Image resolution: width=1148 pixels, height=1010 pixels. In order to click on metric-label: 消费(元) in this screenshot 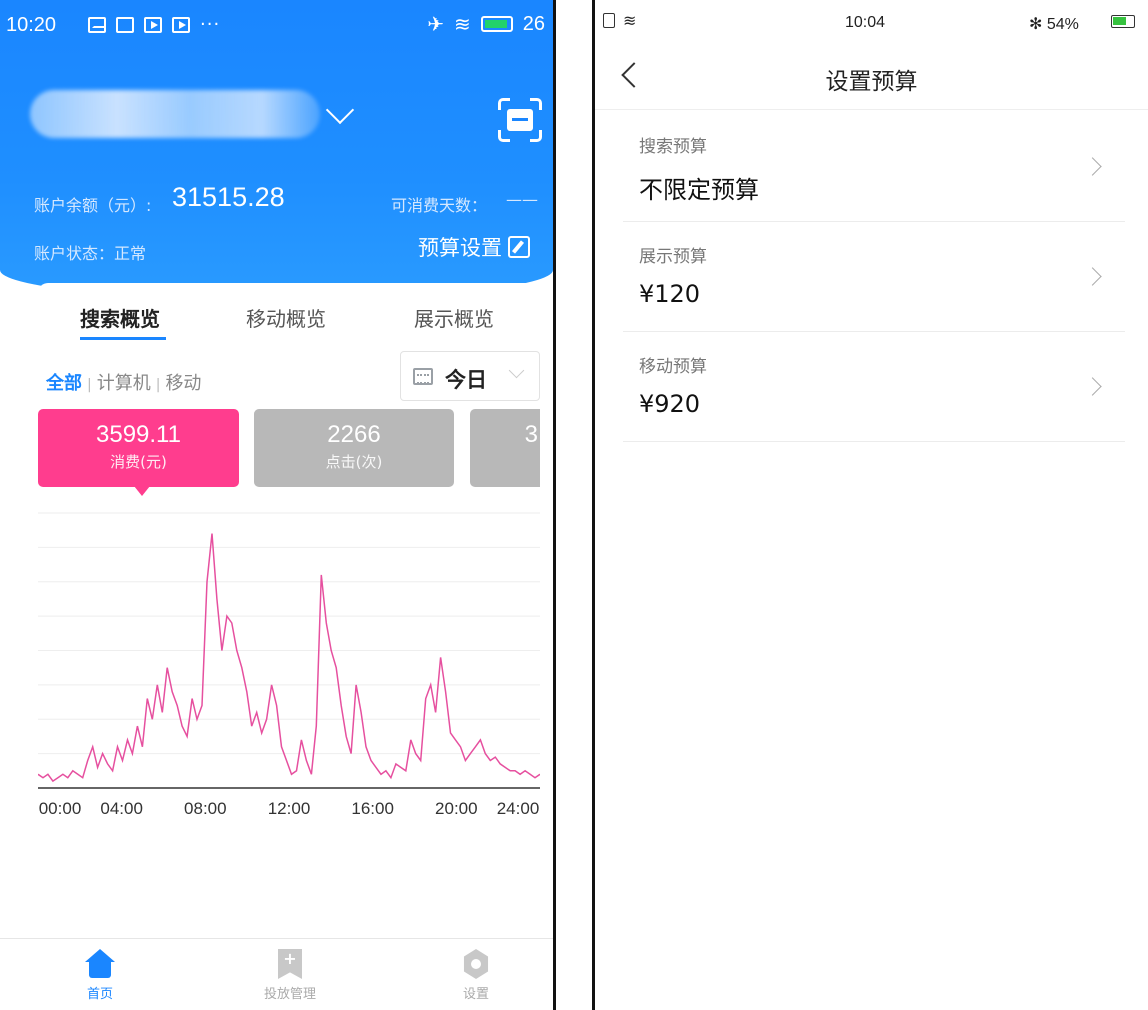, I will do `click(138, 462)`.